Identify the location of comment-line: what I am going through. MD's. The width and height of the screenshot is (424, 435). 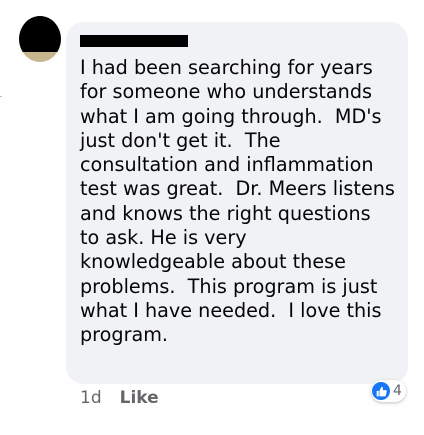
(231, 116).